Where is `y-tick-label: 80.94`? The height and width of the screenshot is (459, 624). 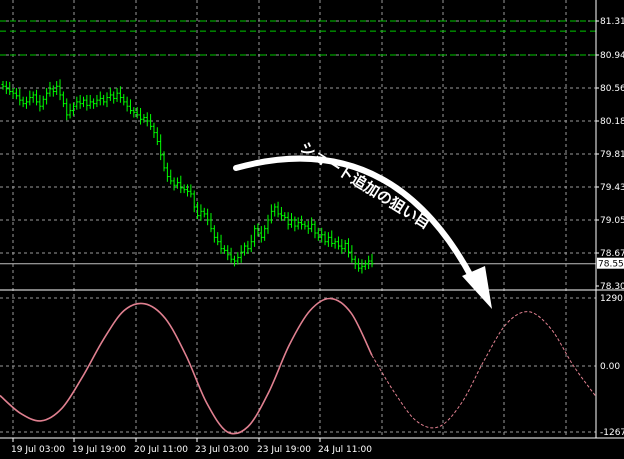
y-tick-label: 80.94 is located at coordinates (612, 56).